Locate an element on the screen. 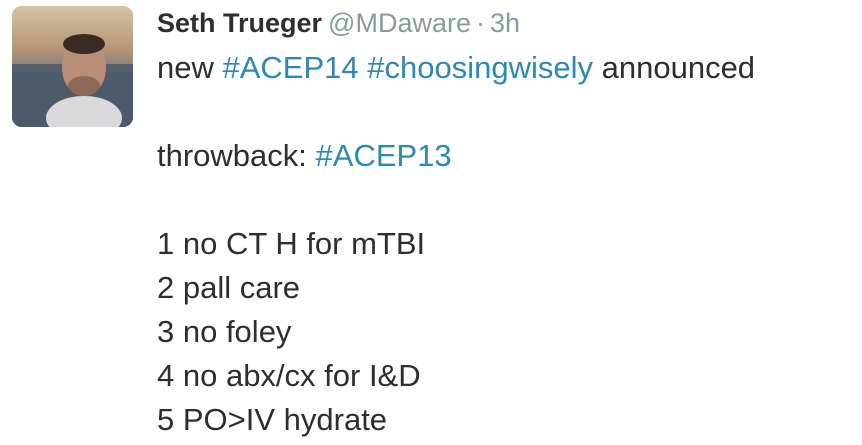  text-announced: announced is located at coordinates (678, 67).